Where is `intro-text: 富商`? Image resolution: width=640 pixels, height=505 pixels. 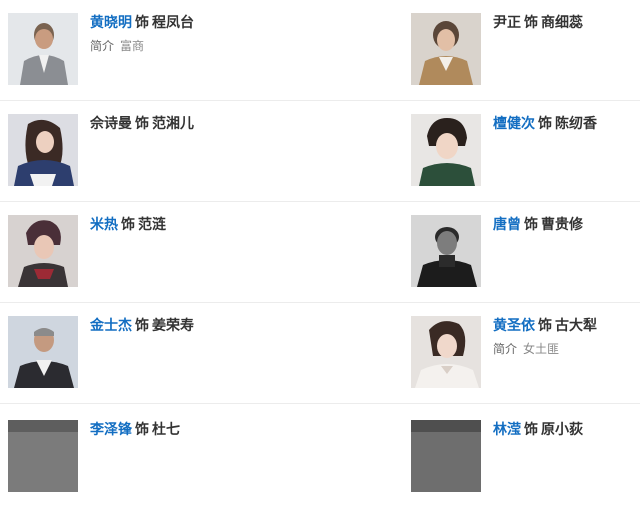
intro-text: 富商 is located at coordinates (132, 46).